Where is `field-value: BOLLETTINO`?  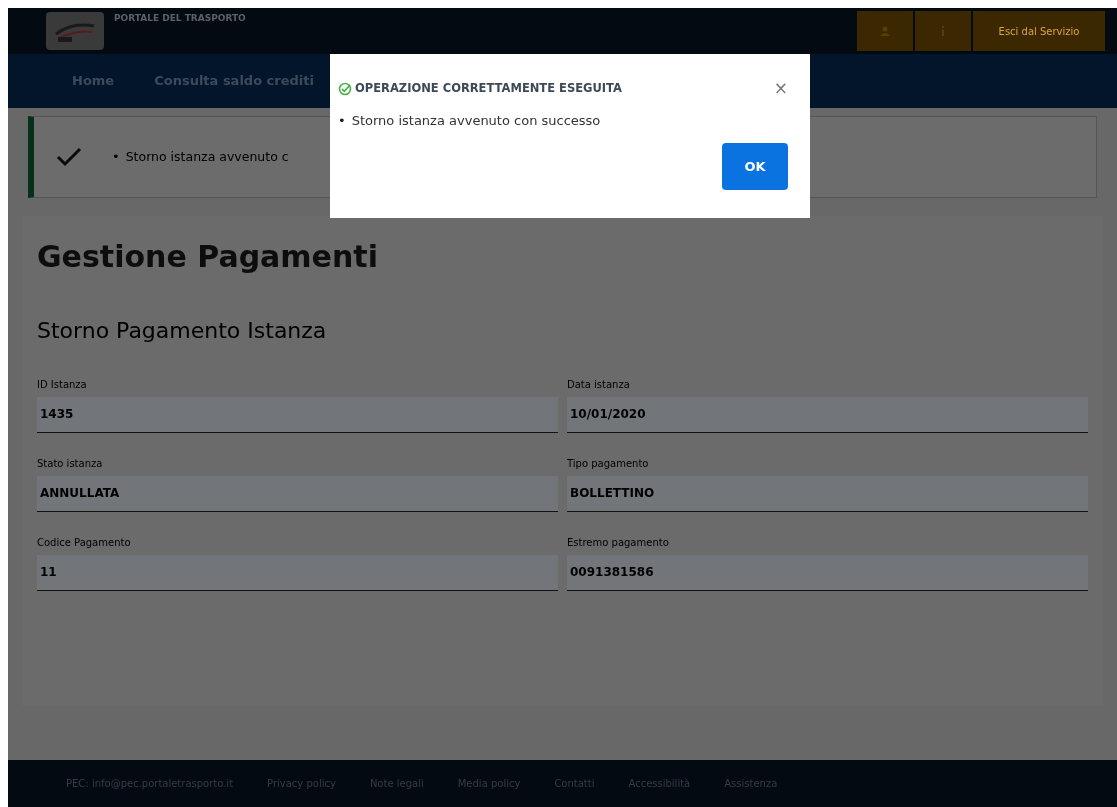 field-value: BOLLETTINO is located at coordinates (612, 493).